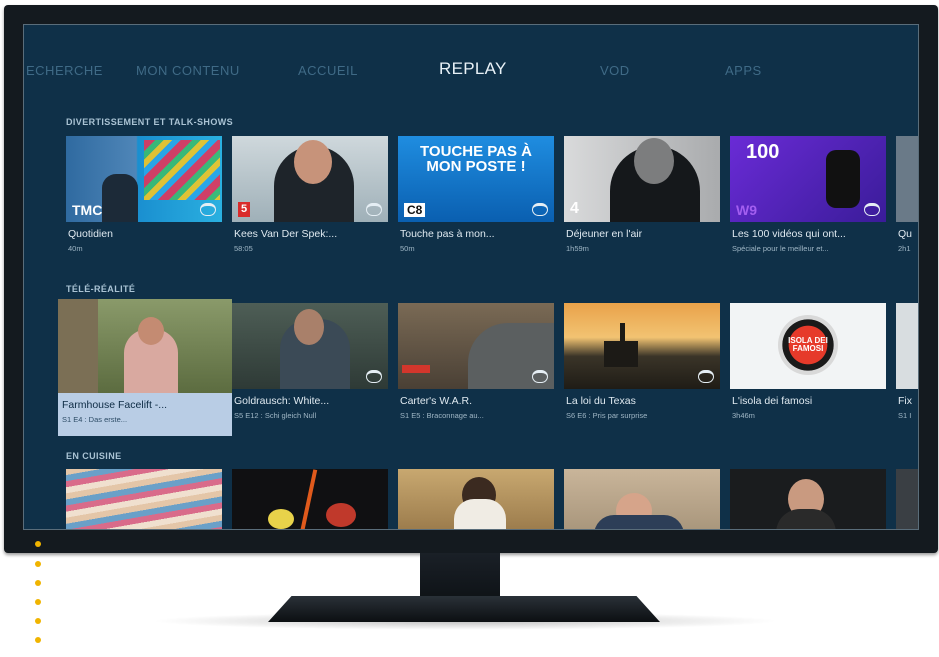 The image size is (939, 657). What do you see at coordinates (476, 159) in the screenshot?
I see `thumbnail-text: TOUCHE PAS À MON POSTE !` at bounding box center [476, 159].